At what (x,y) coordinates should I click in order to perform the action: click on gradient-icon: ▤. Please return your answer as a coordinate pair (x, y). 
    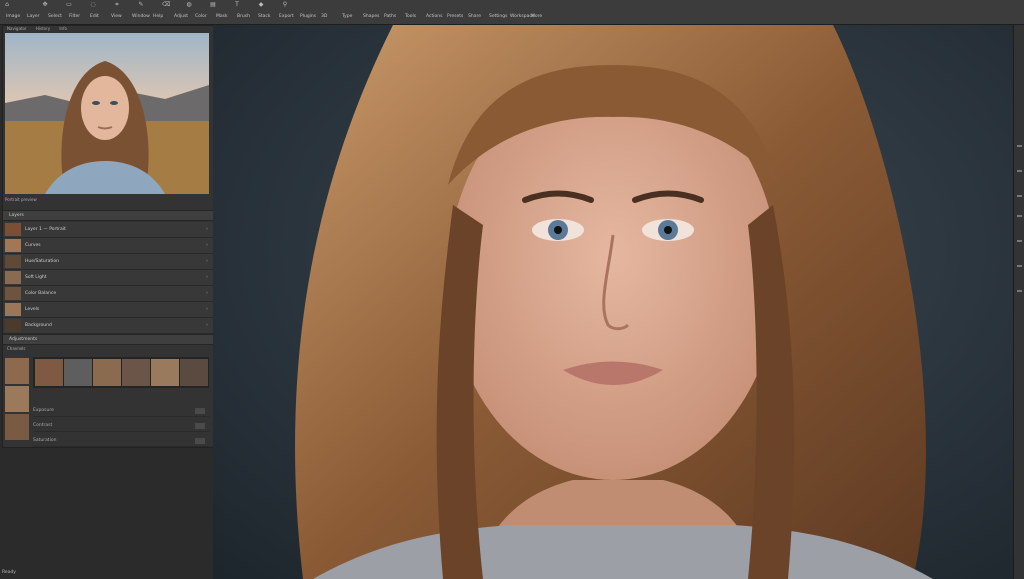
    Looking at the image, I should click on (213, 5).